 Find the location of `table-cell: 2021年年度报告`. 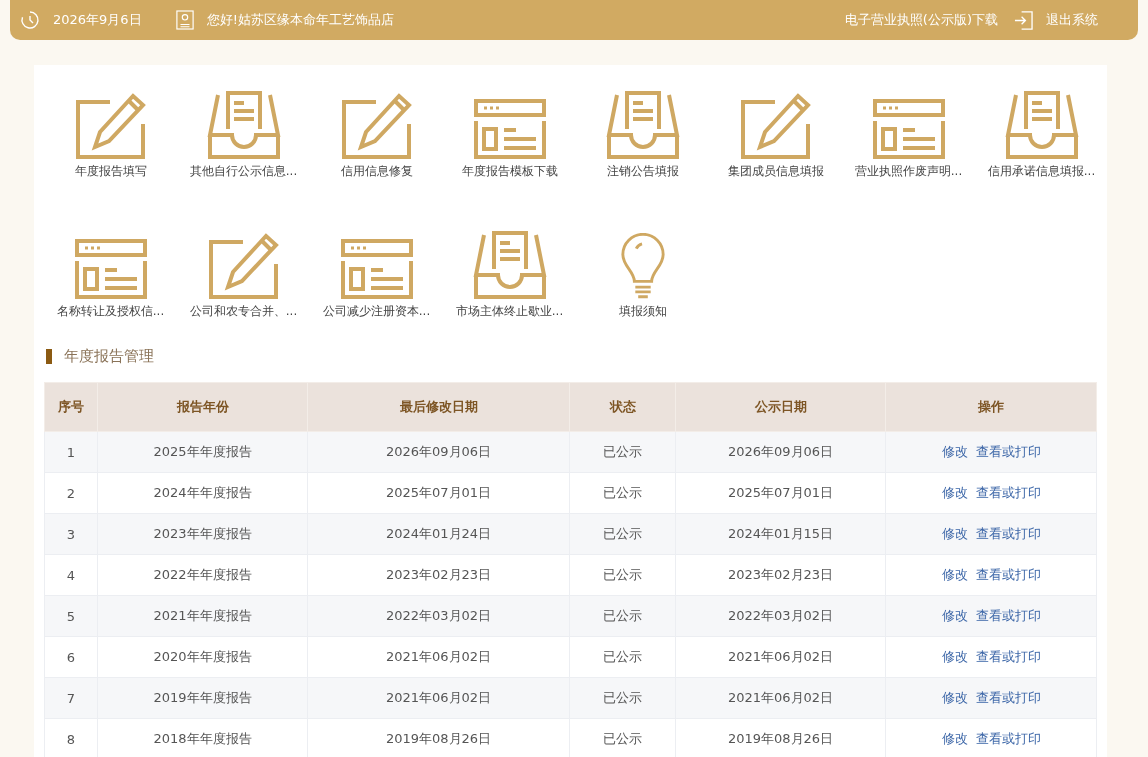

table-cell: 2021年年度报告 is located at coordinates (202, 616).